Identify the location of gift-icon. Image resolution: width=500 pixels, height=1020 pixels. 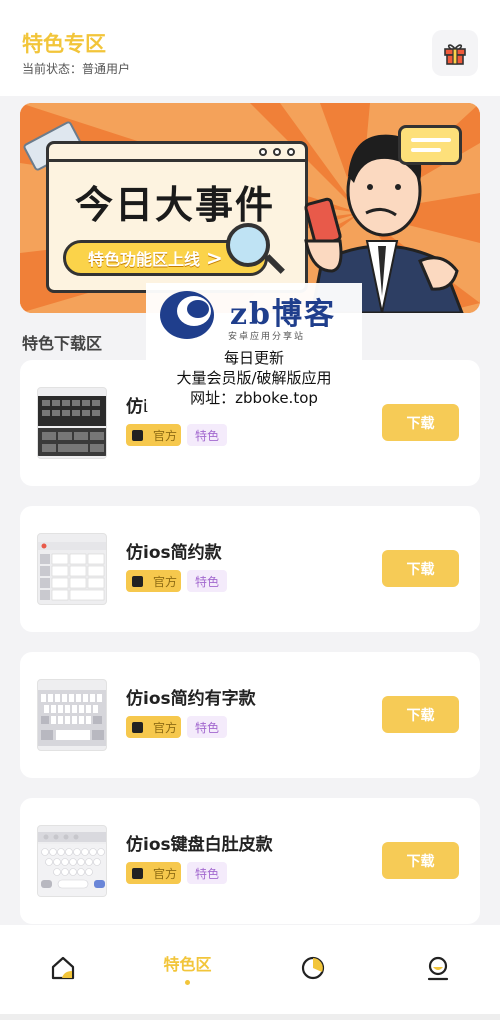
(455, 54).